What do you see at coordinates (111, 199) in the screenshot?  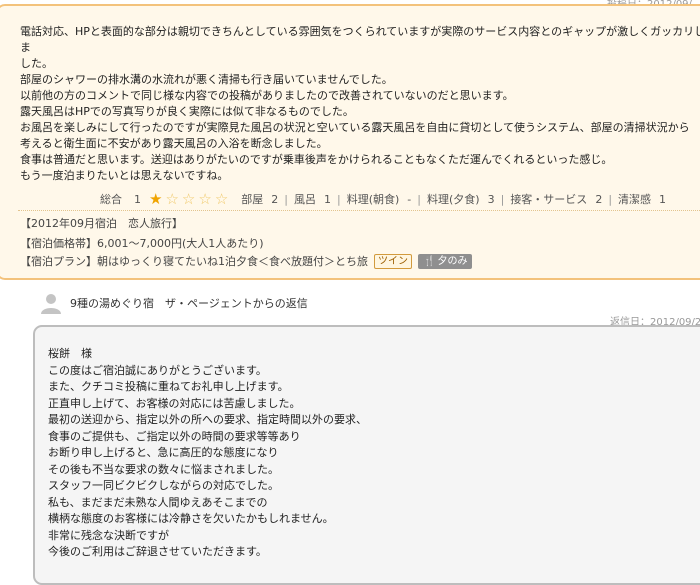 I see `overall-label: 総合` at bounding box center [111, 199].